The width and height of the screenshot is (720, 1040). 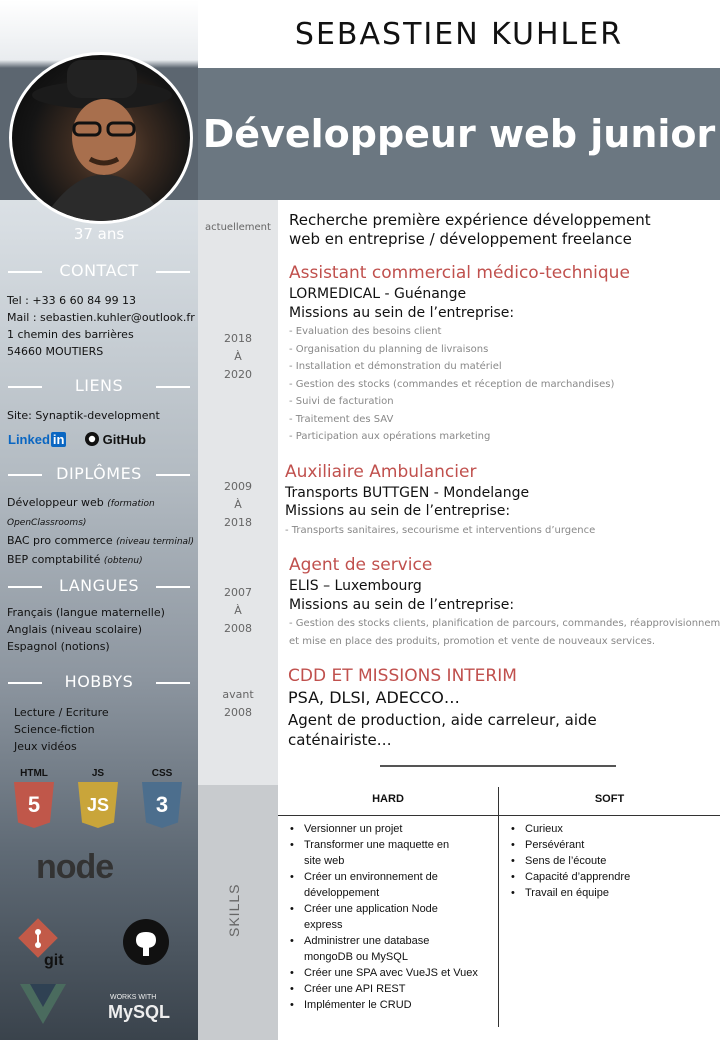 I want to click on date-range-4: avant 2008, so click(x=238, y=703).